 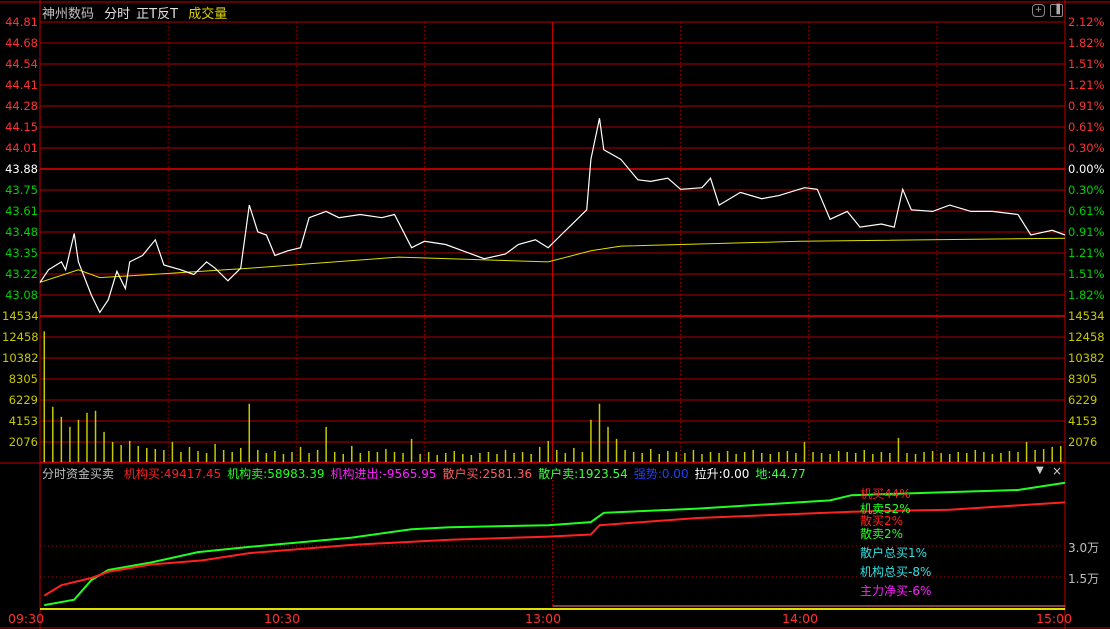 I want to click on fund-flow-legend-item: 散买2%, so click(x=882, y=521).